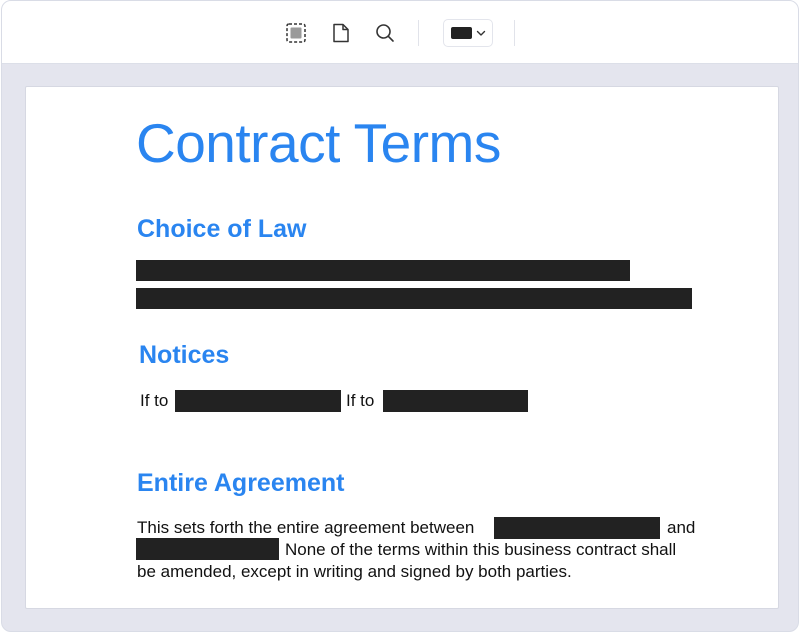  I want to click on search-icon, so click(385, 33).